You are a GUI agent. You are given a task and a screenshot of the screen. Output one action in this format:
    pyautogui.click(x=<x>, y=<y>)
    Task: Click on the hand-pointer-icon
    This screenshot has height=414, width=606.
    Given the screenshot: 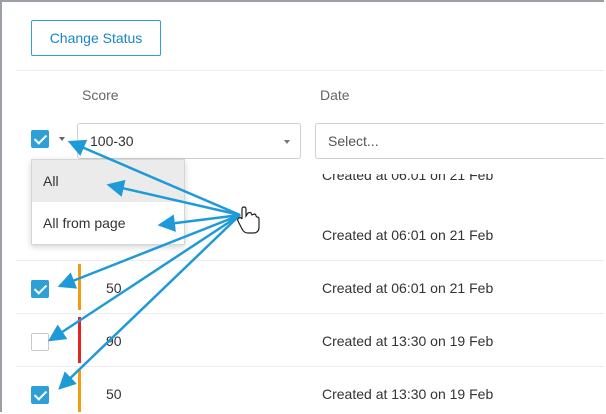 What is the action you would take?
    pyautogui.click(x=248, y=220)
    